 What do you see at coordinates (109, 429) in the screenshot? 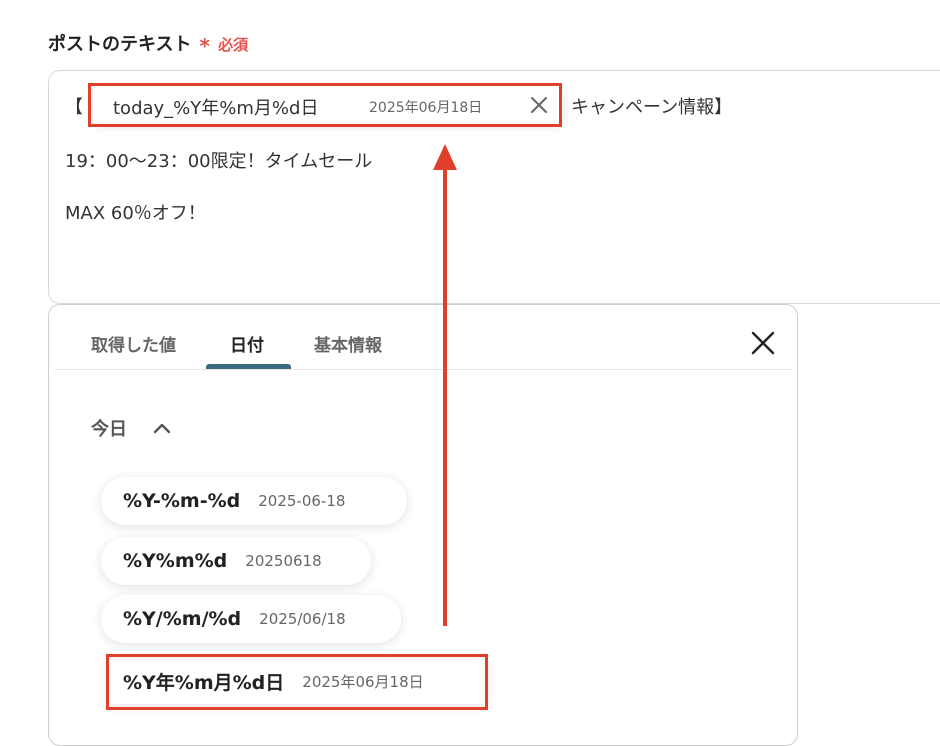
I see `section-title: 今日` at bounding box center [109, 429].